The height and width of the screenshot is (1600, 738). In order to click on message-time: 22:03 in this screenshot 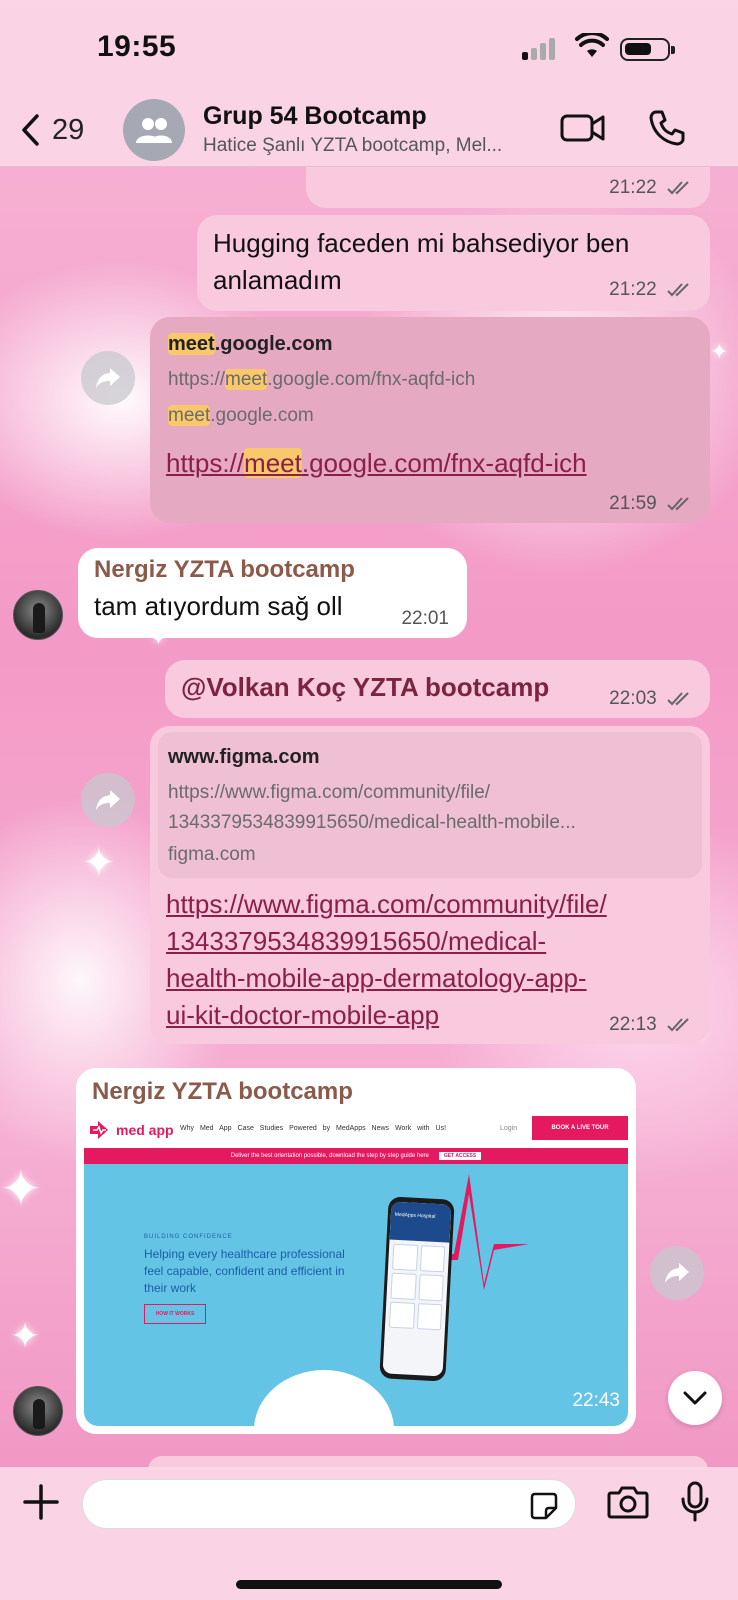, I will do `click(633, 698)`.